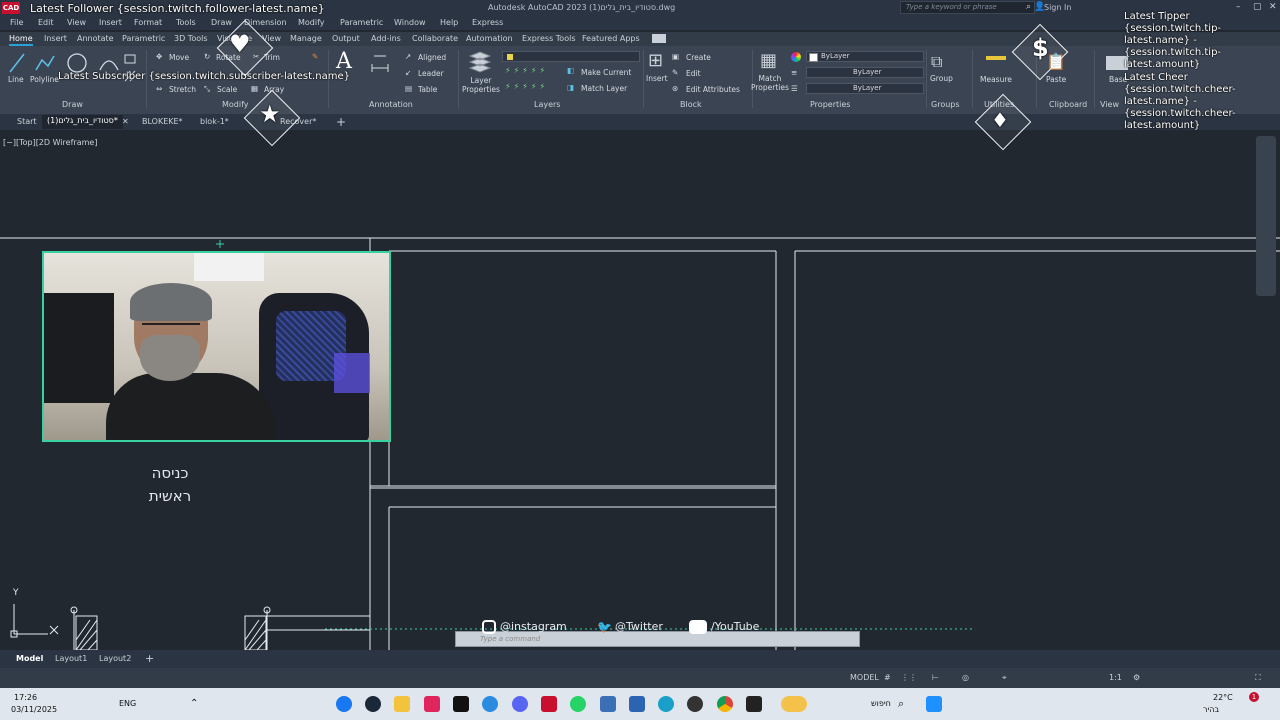  I want to click on obs-icon, so click(695, 704).